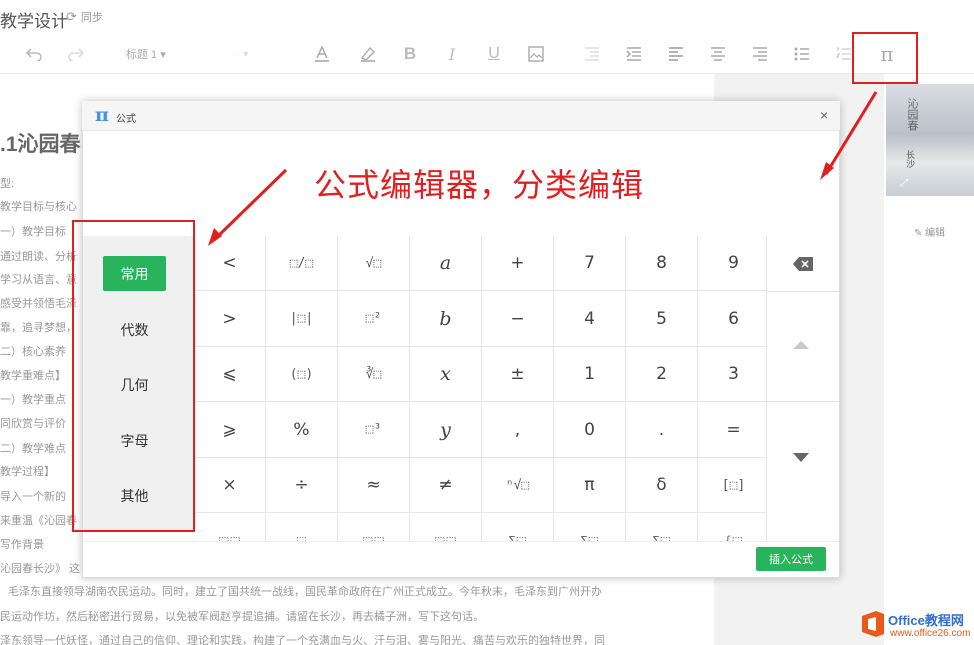 The image size is (974, 645). Describe the element at coordinates (873, 624) in the screenshot. I see `office-logo-icon` at that location.